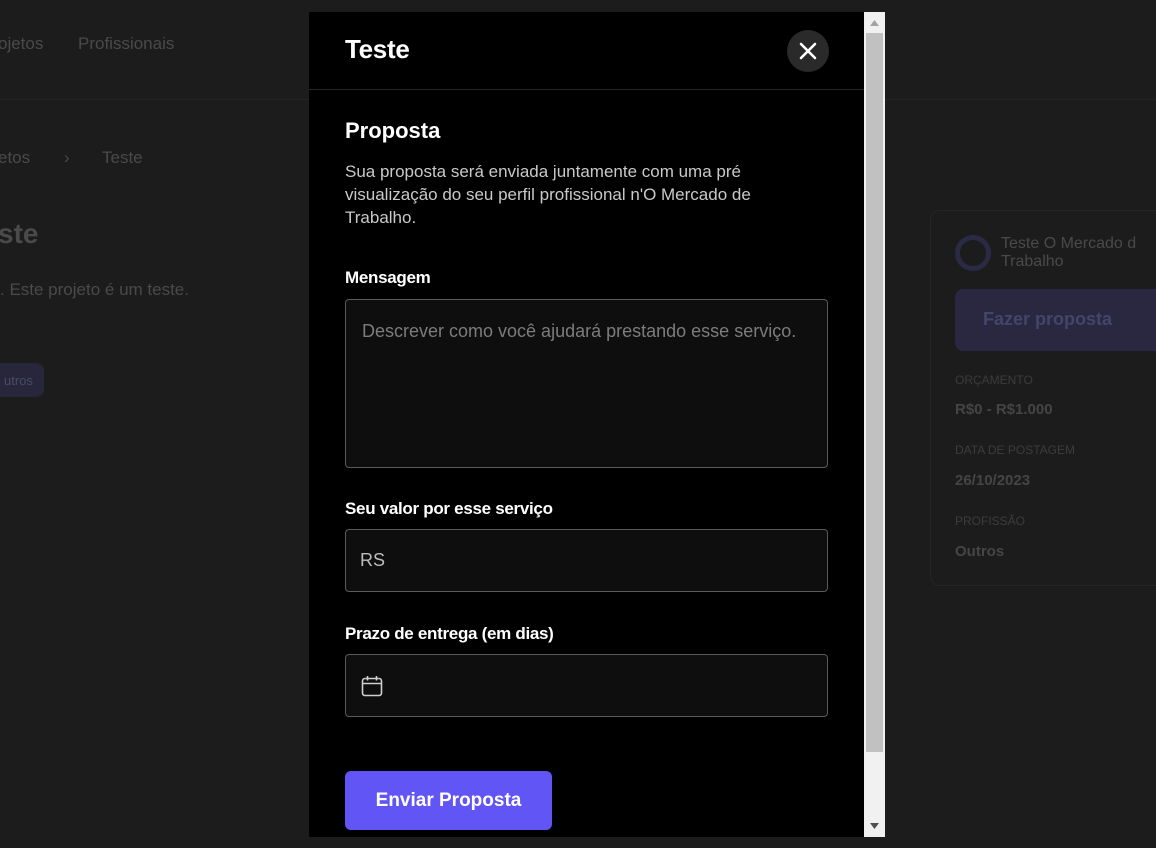  Describe the element at coordinates (993, 480) in the screenshot. I see `post-date-value: 26/10/2023` at that location.